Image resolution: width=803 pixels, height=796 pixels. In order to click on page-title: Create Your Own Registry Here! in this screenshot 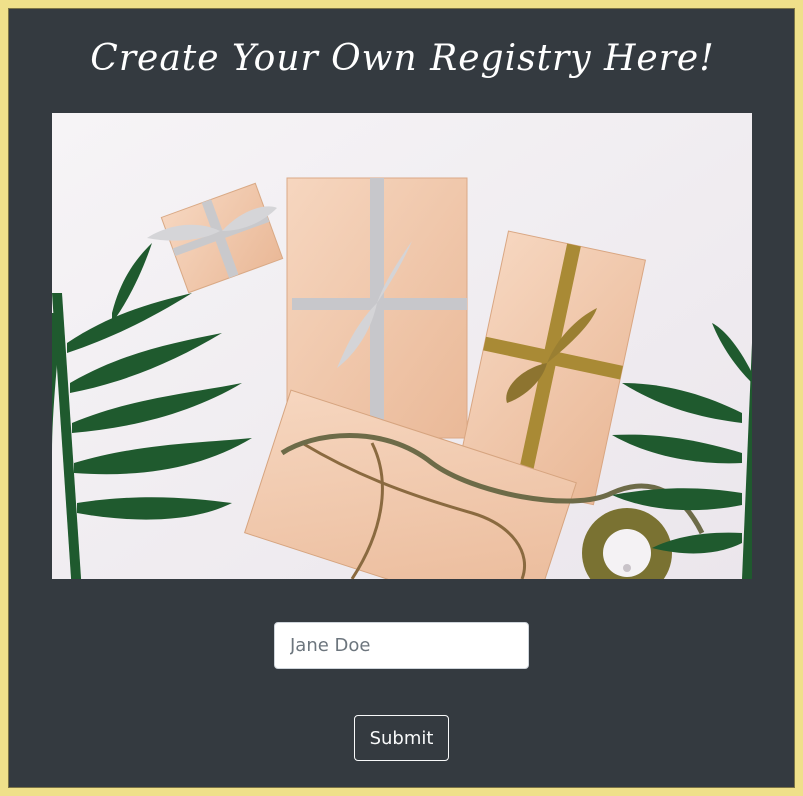, I will do `click(402, 58)`.